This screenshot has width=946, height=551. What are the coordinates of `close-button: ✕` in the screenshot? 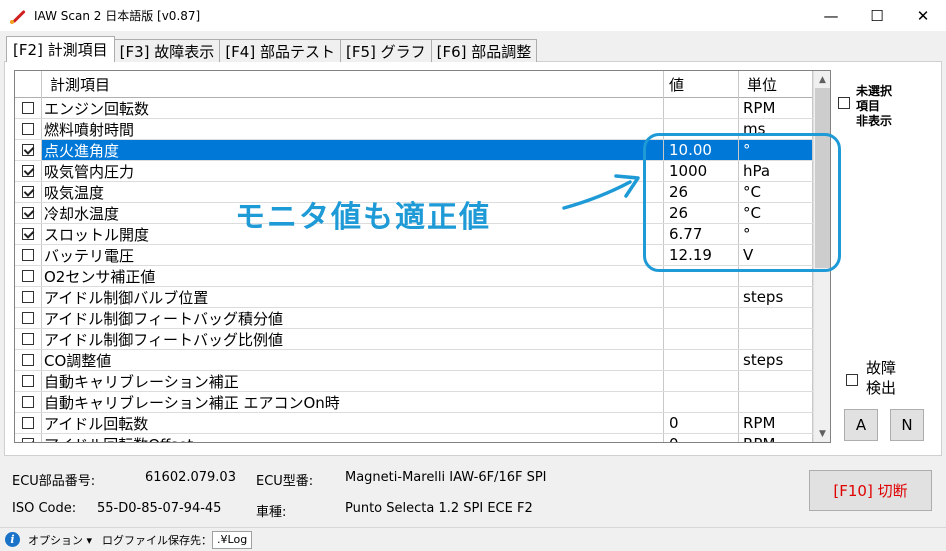 It's located at (923, 15).